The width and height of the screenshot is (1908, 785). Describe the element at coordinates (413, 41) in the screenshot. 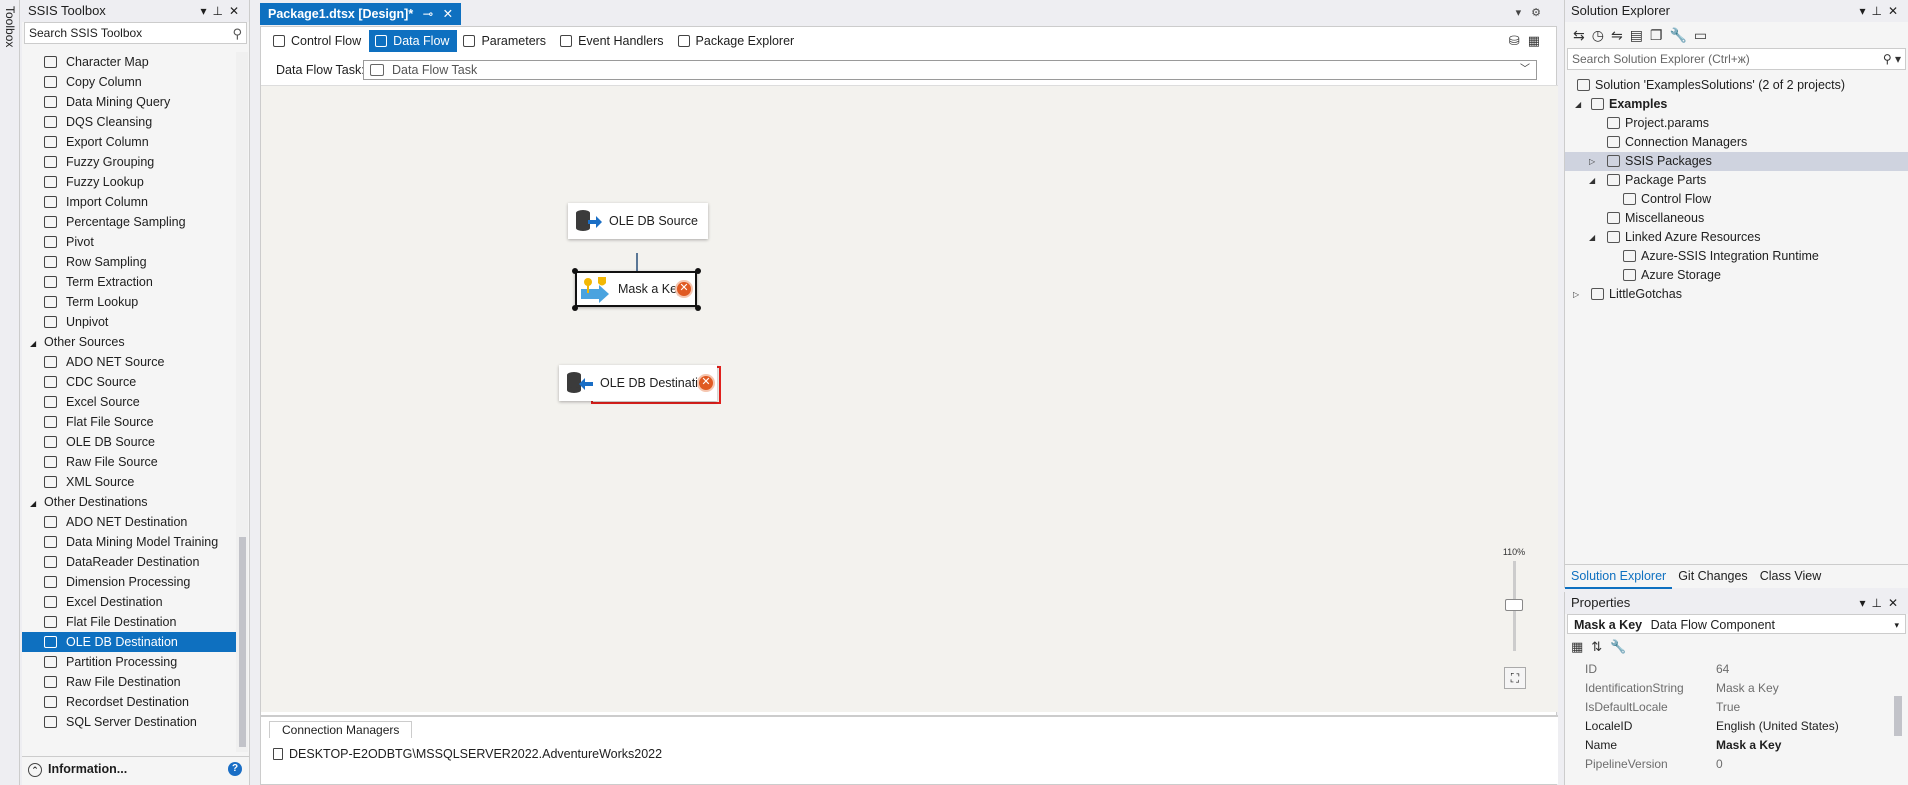

I see `tab-data-flow: Data Flow` at that location.